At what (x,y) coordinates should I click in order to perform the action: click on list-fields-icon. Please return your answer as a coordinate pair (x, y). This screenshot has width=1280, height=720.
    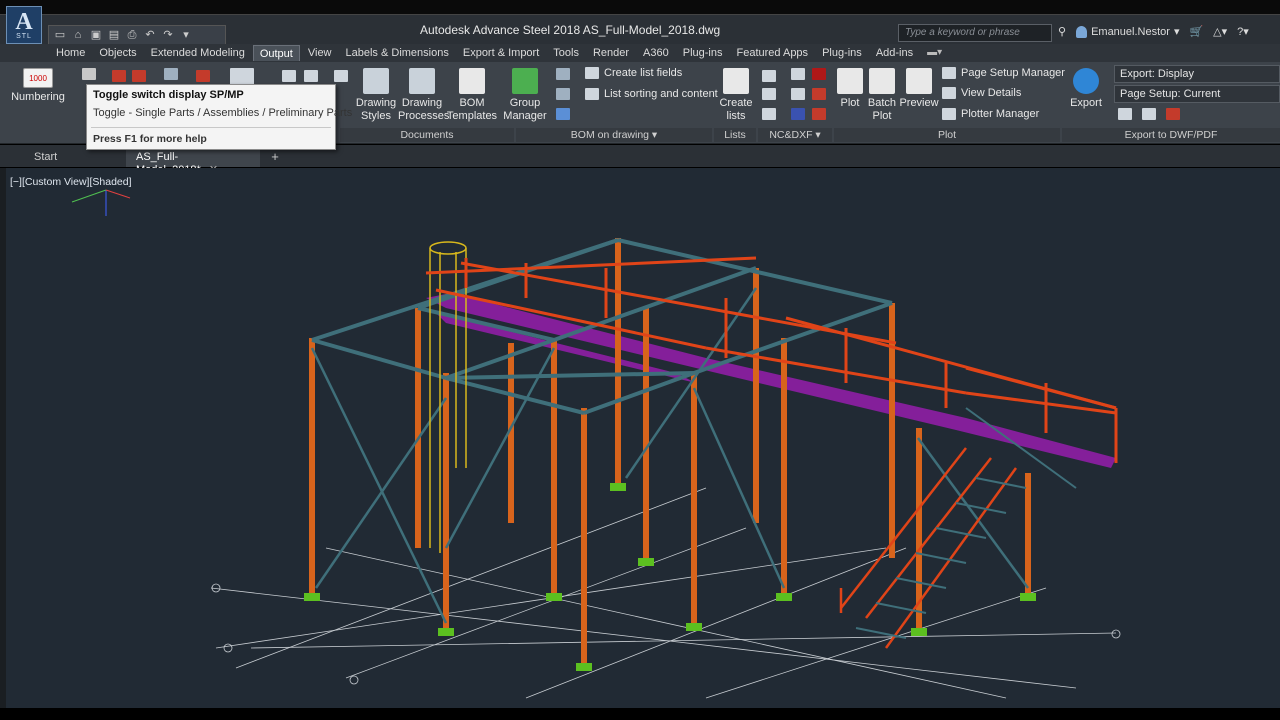
    Looking at the image, I should click on (592, 73).